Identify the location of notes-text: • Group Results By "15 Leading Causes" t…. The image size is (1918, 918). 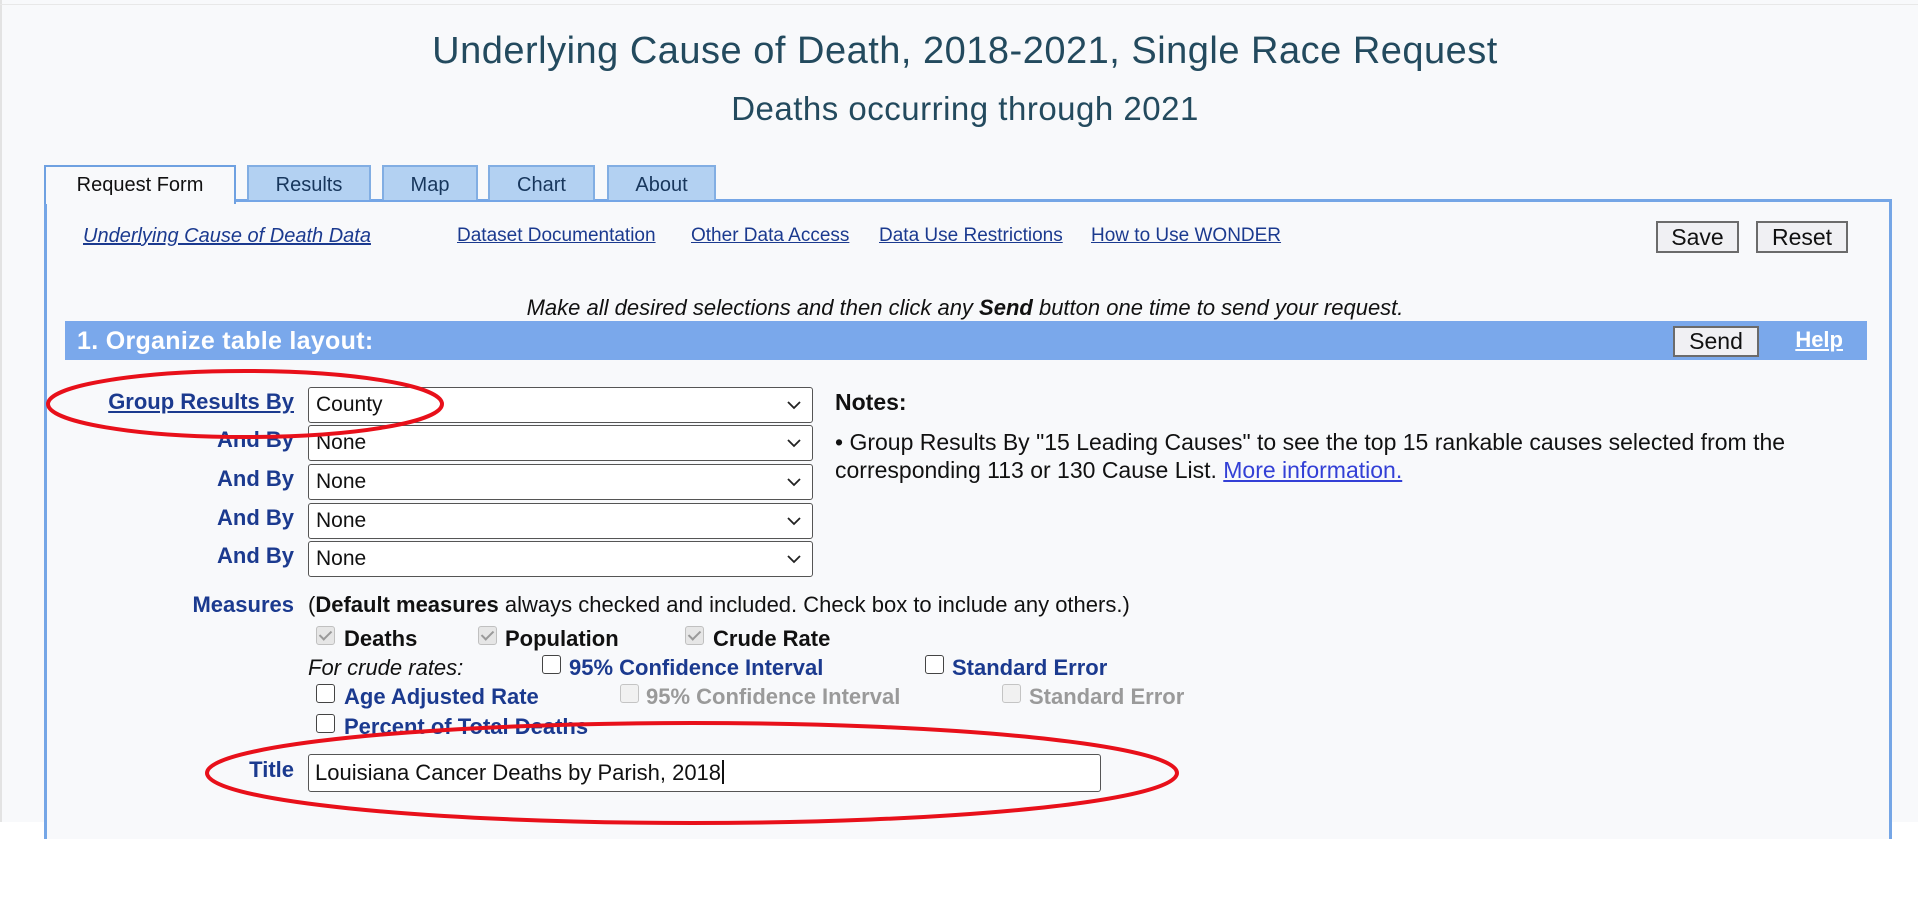
(1310, 456).